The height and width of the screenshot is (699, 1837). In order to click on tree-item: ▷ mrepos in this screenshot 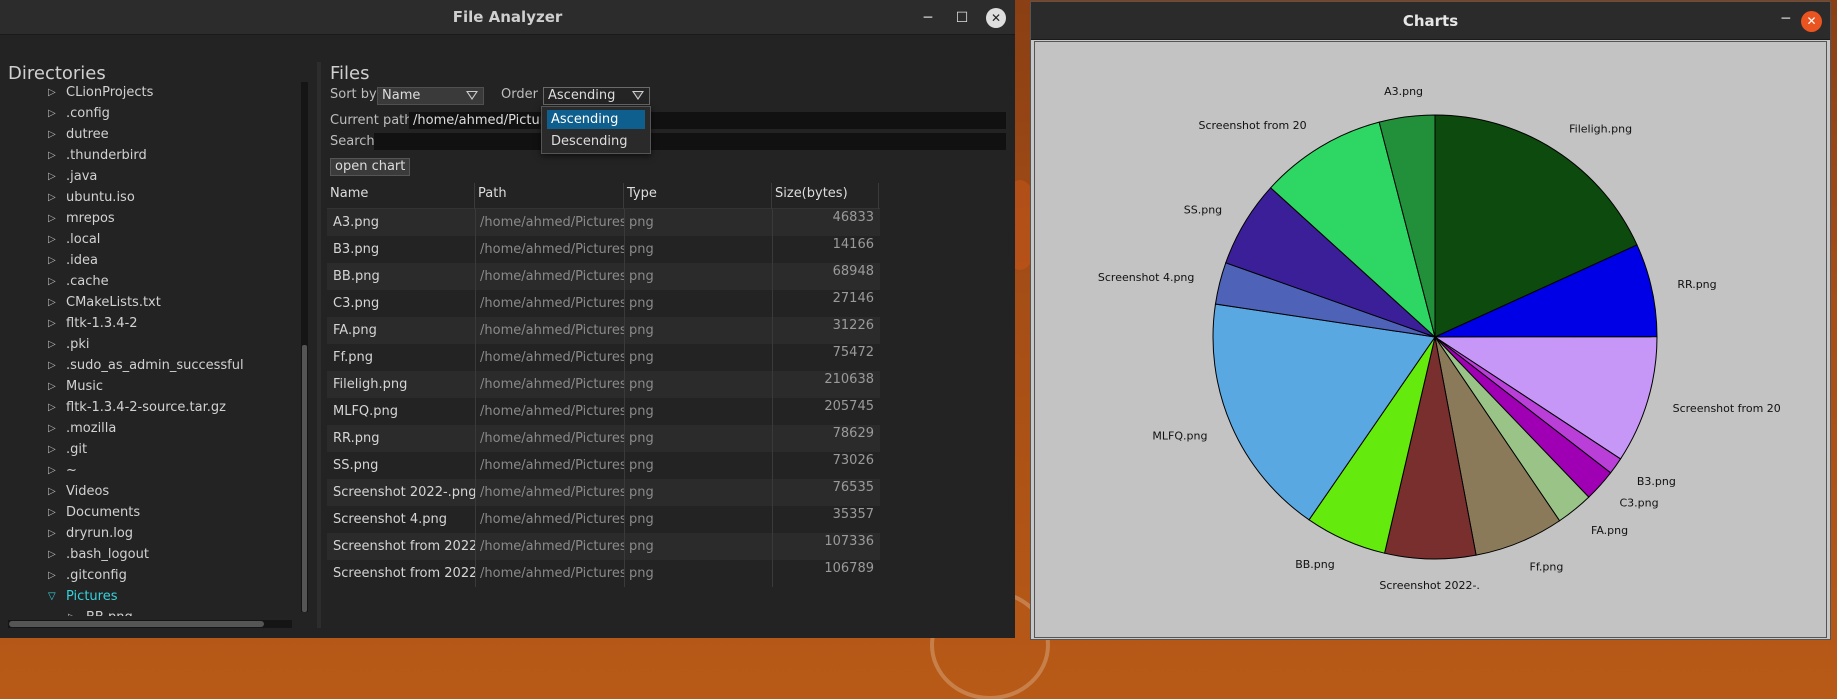, I will do `click(153, 218)`.